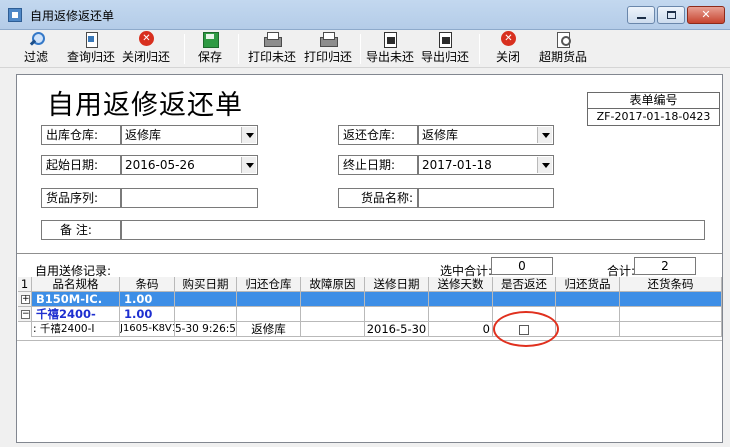 The image size is (730, 447). What do you see at coordinates (143, 135) in the screenshot?
I see `out-warehouse-value: 返修库` at bounding box center [143, 135].